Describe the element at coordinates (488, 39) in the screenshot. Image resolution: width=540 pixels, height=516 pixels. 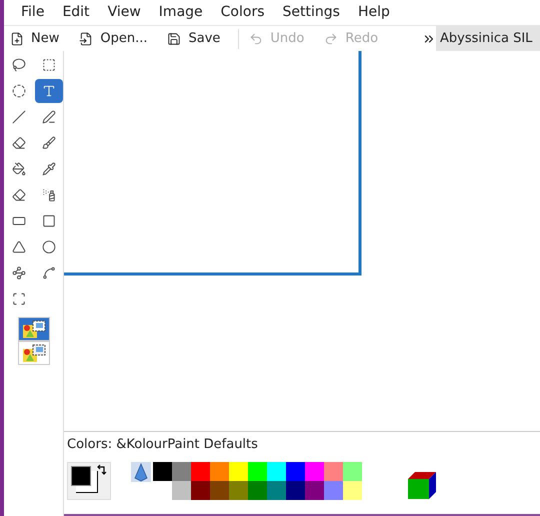
I see `font-field: Abyssinica SIL` at that location.